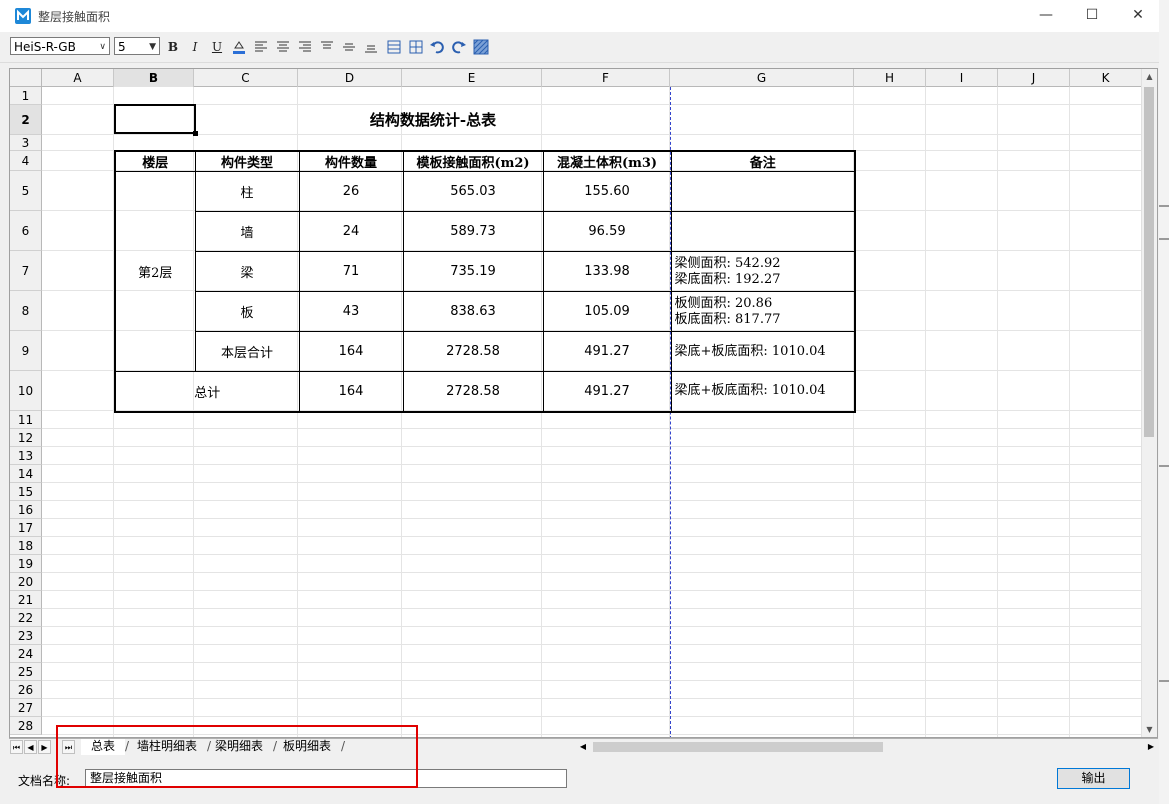 The image size is (1169, 804). I want to click on volume-cell: 133.98, so click(607, 271).